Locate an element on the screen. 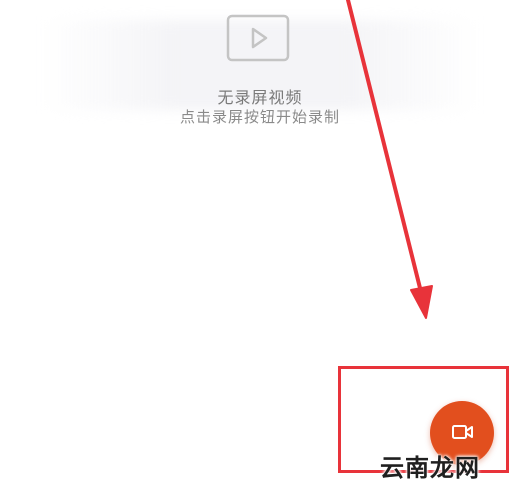 This screenshot has height=489, width=520. video-play-icon is located at coordinates (258, 38).